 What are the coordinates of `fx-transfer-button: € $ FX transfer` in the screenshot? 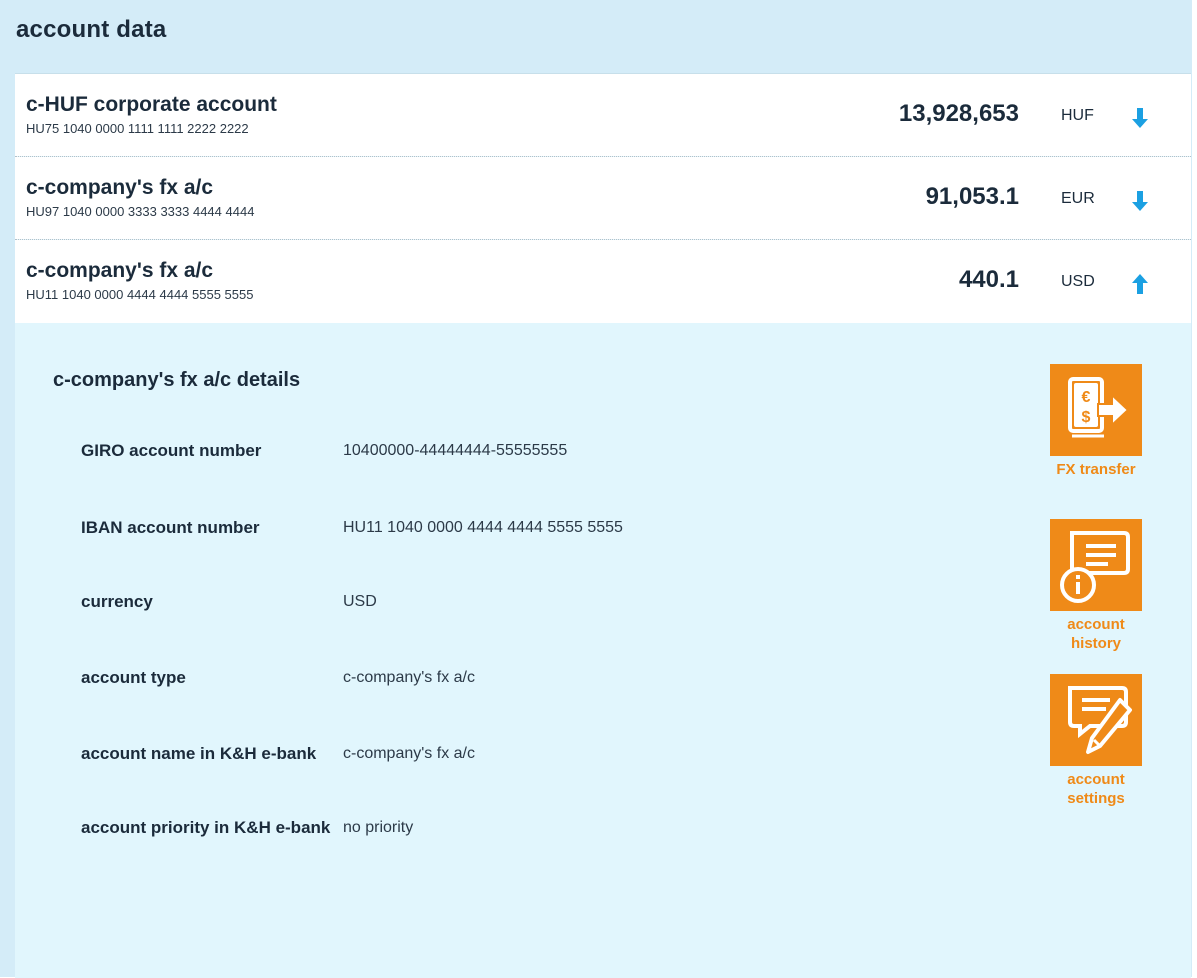 It's located at (1096, 421).